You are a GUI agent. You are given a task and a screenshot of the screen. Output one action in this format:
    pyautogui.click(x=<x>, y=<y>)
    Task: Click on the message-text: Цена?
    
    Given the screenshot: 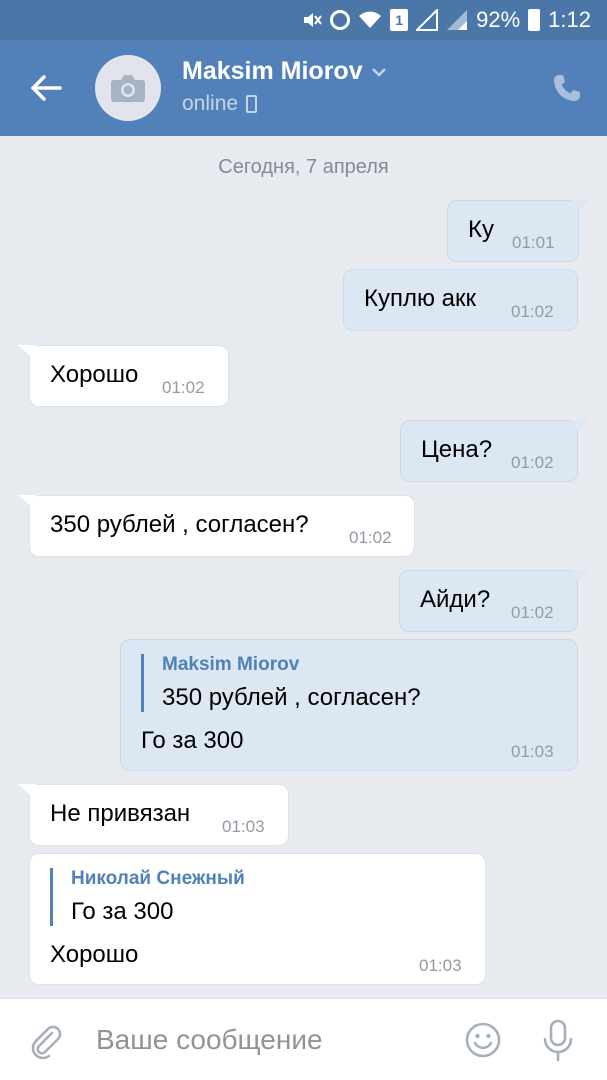 What is the action you would take?
    pyautogui.click(x=457, y=449)
    